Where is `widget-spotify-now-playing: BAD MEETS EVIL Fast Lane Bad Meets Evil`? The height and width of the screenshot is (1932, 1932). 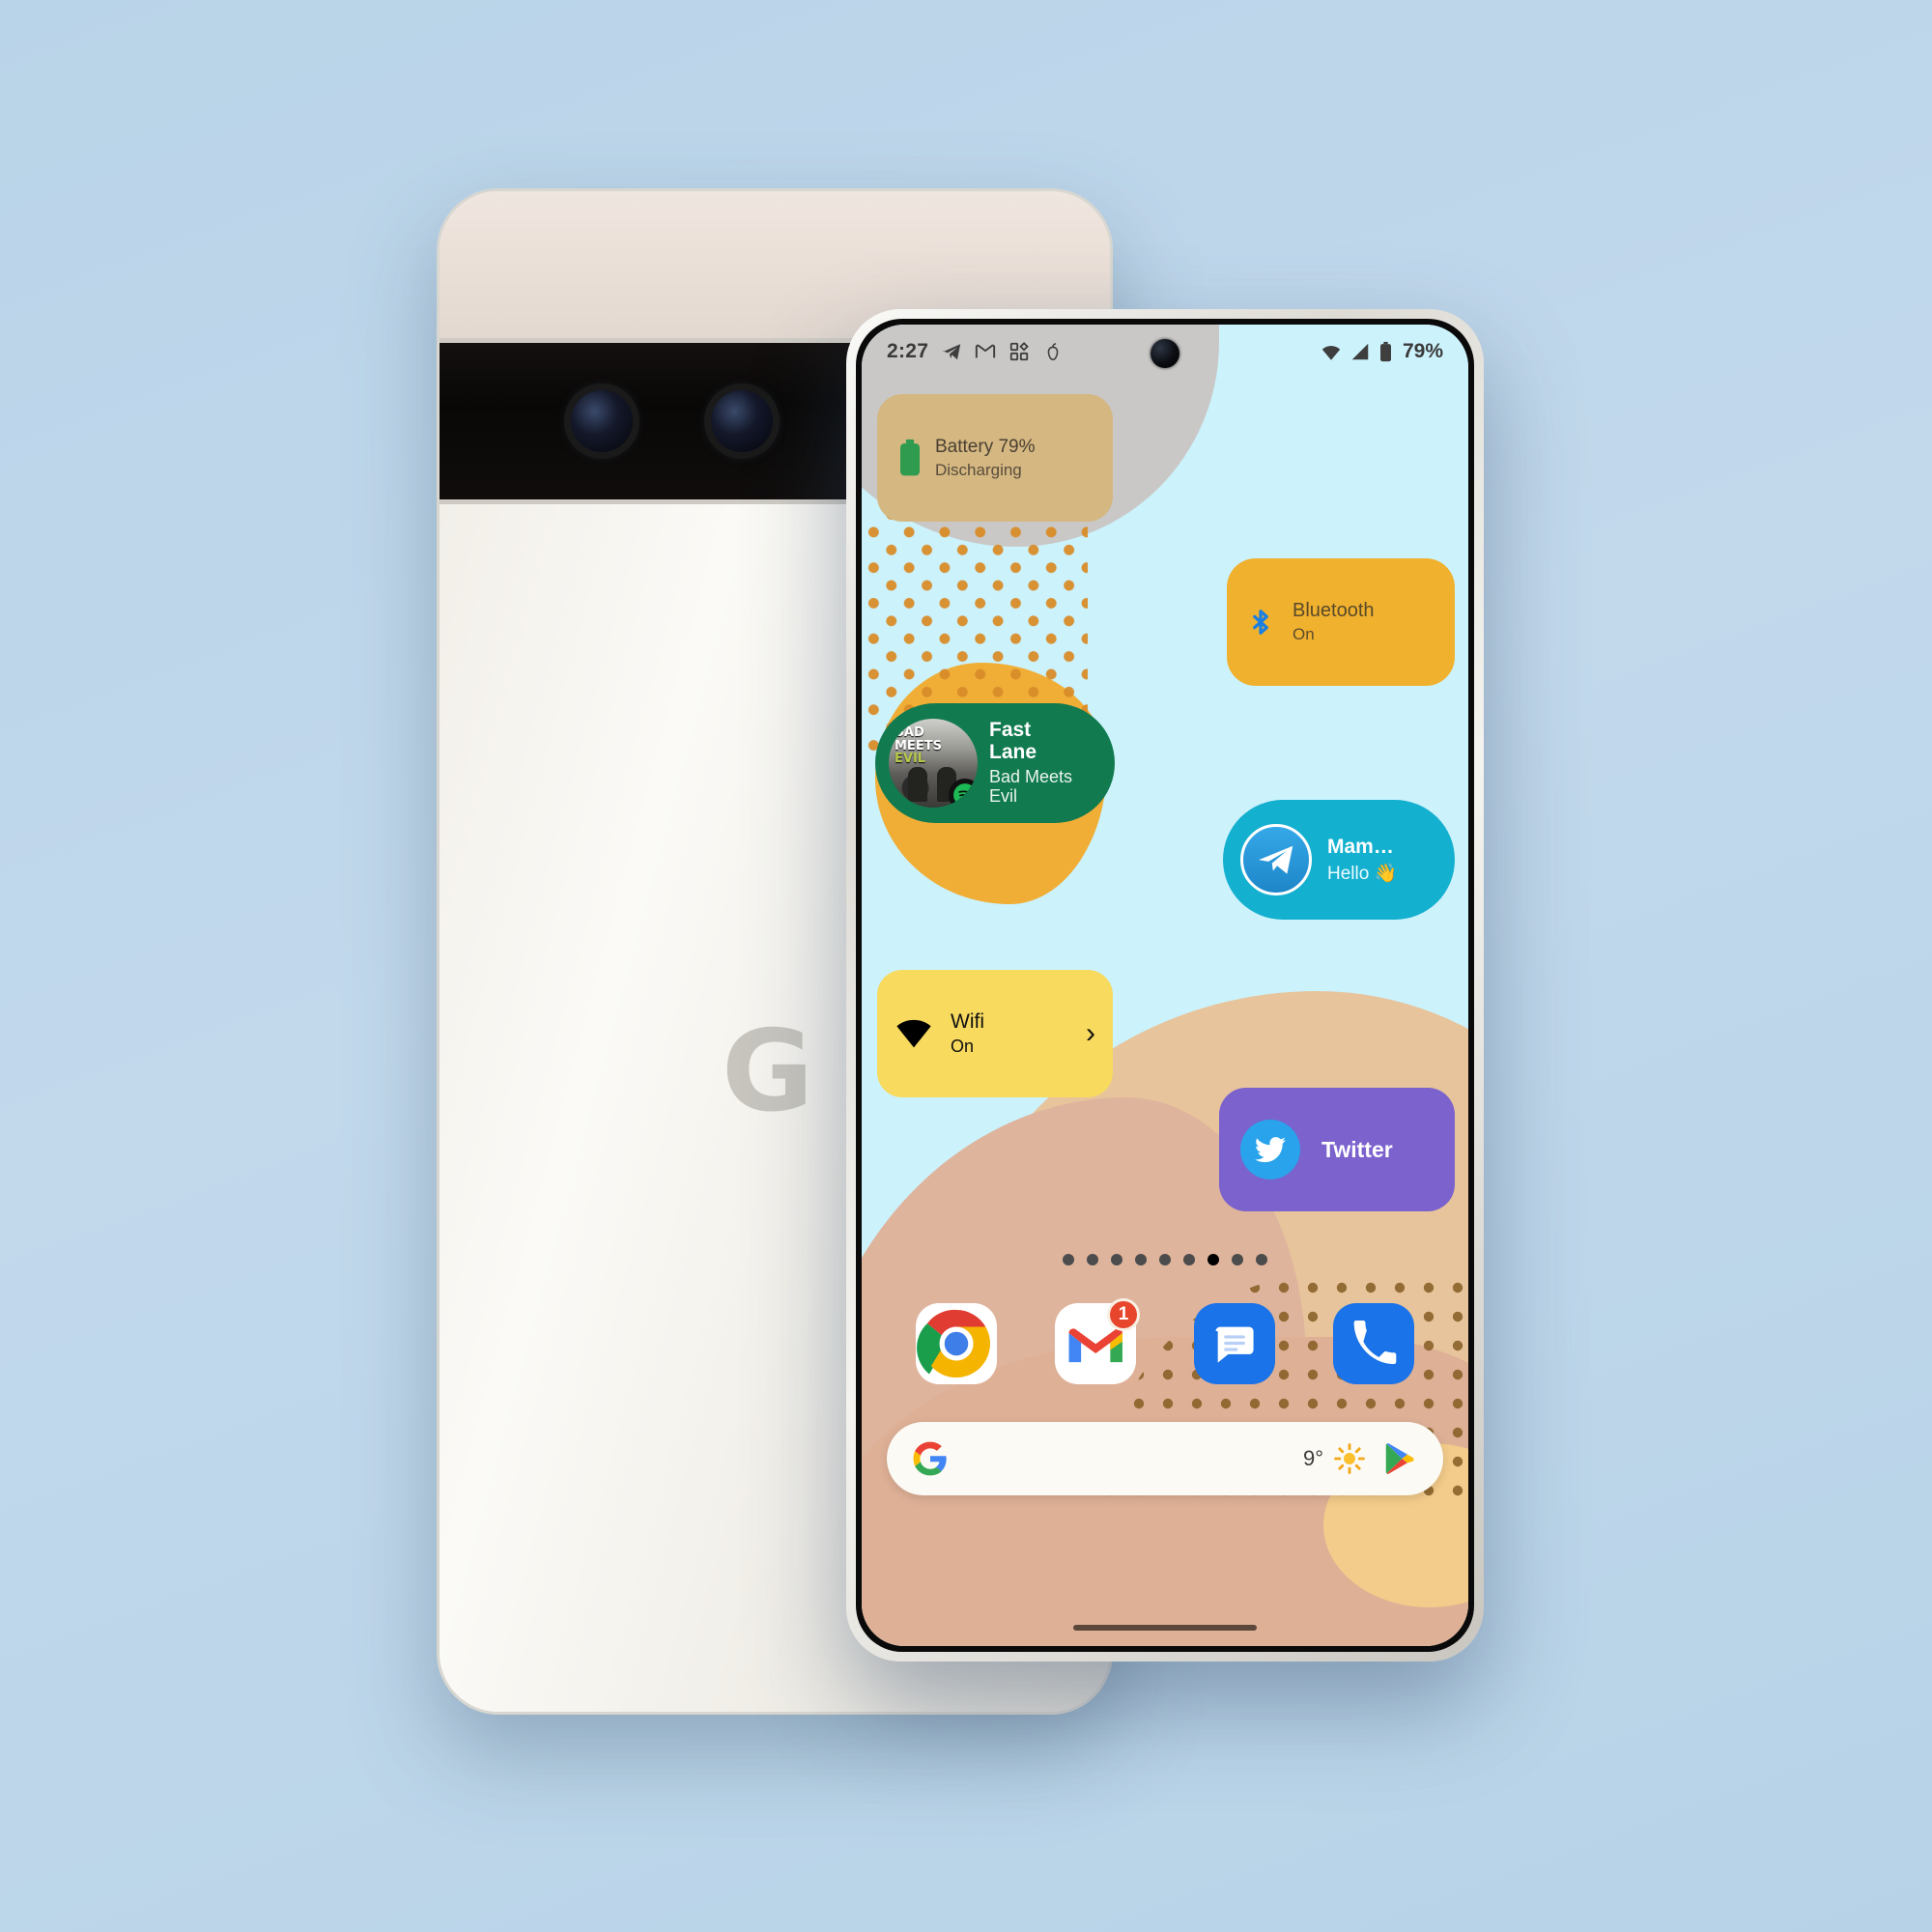 widget-spotify-now-playing: BAD MEETS EVIL Fast Lane Bad Meets Evil is located at coordinates (995, 763).